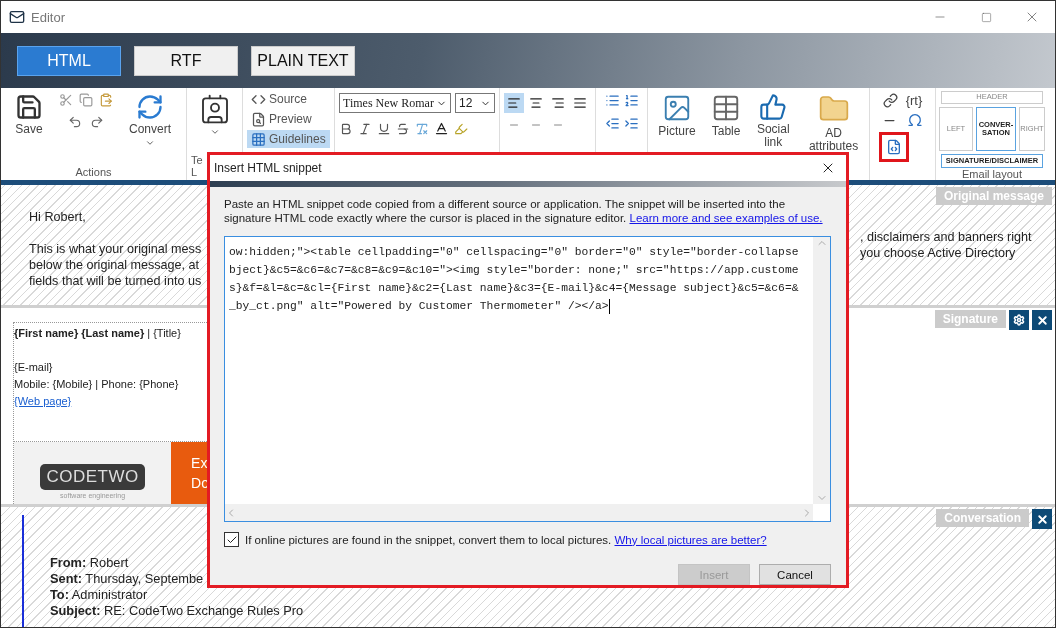 The width and height of the screenshot is (1056, 628). Describe the element at coordinates (93, 172) in the screenshot. I see `group-label: Actions` at that location.